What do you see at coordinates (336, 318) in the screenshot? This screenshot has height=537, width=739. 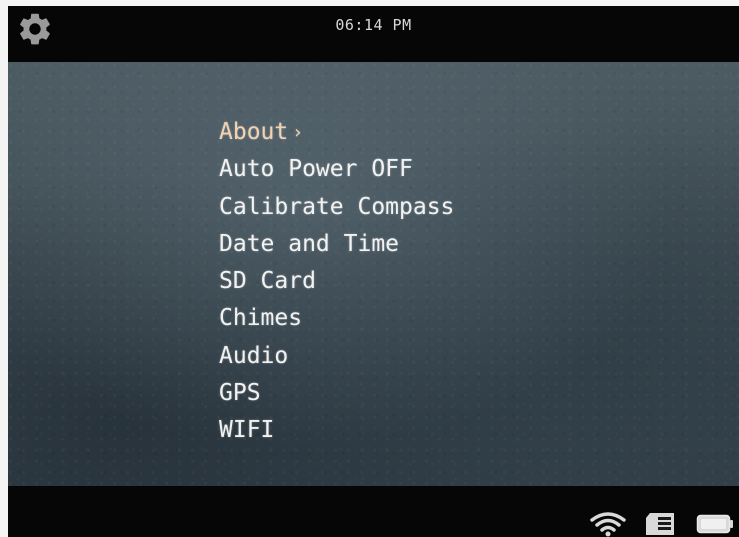 I see `menu-item-chimes: Chimes` at bounding box center [336, 318].